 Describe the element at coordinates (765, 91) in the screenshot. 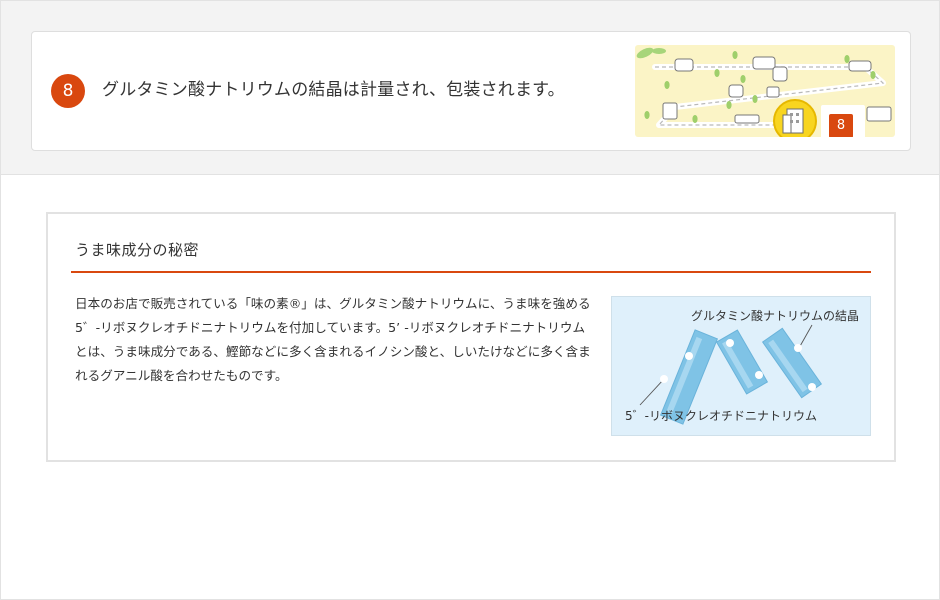

I see `factory-route-map: 8` at that location.